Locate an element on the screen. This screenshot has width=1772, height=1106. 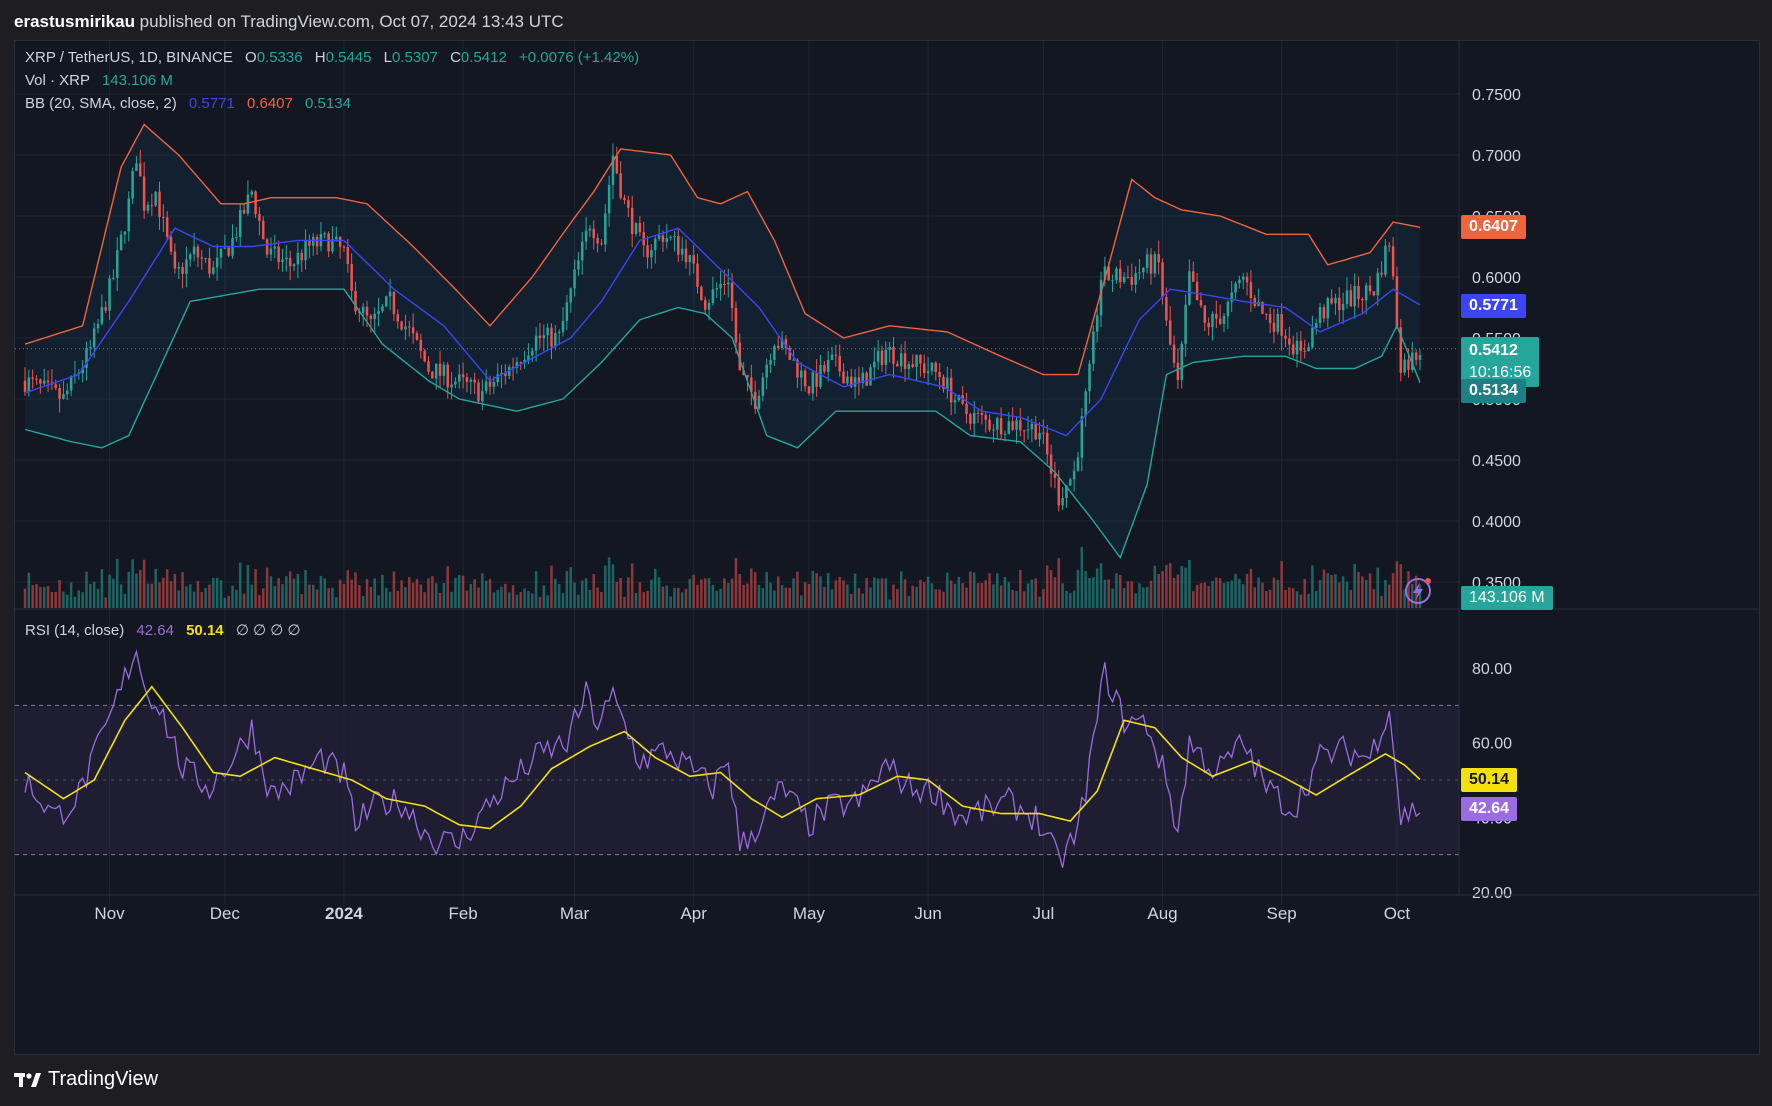
rsi-value: 42.64 is located at coordinates (155, 630).